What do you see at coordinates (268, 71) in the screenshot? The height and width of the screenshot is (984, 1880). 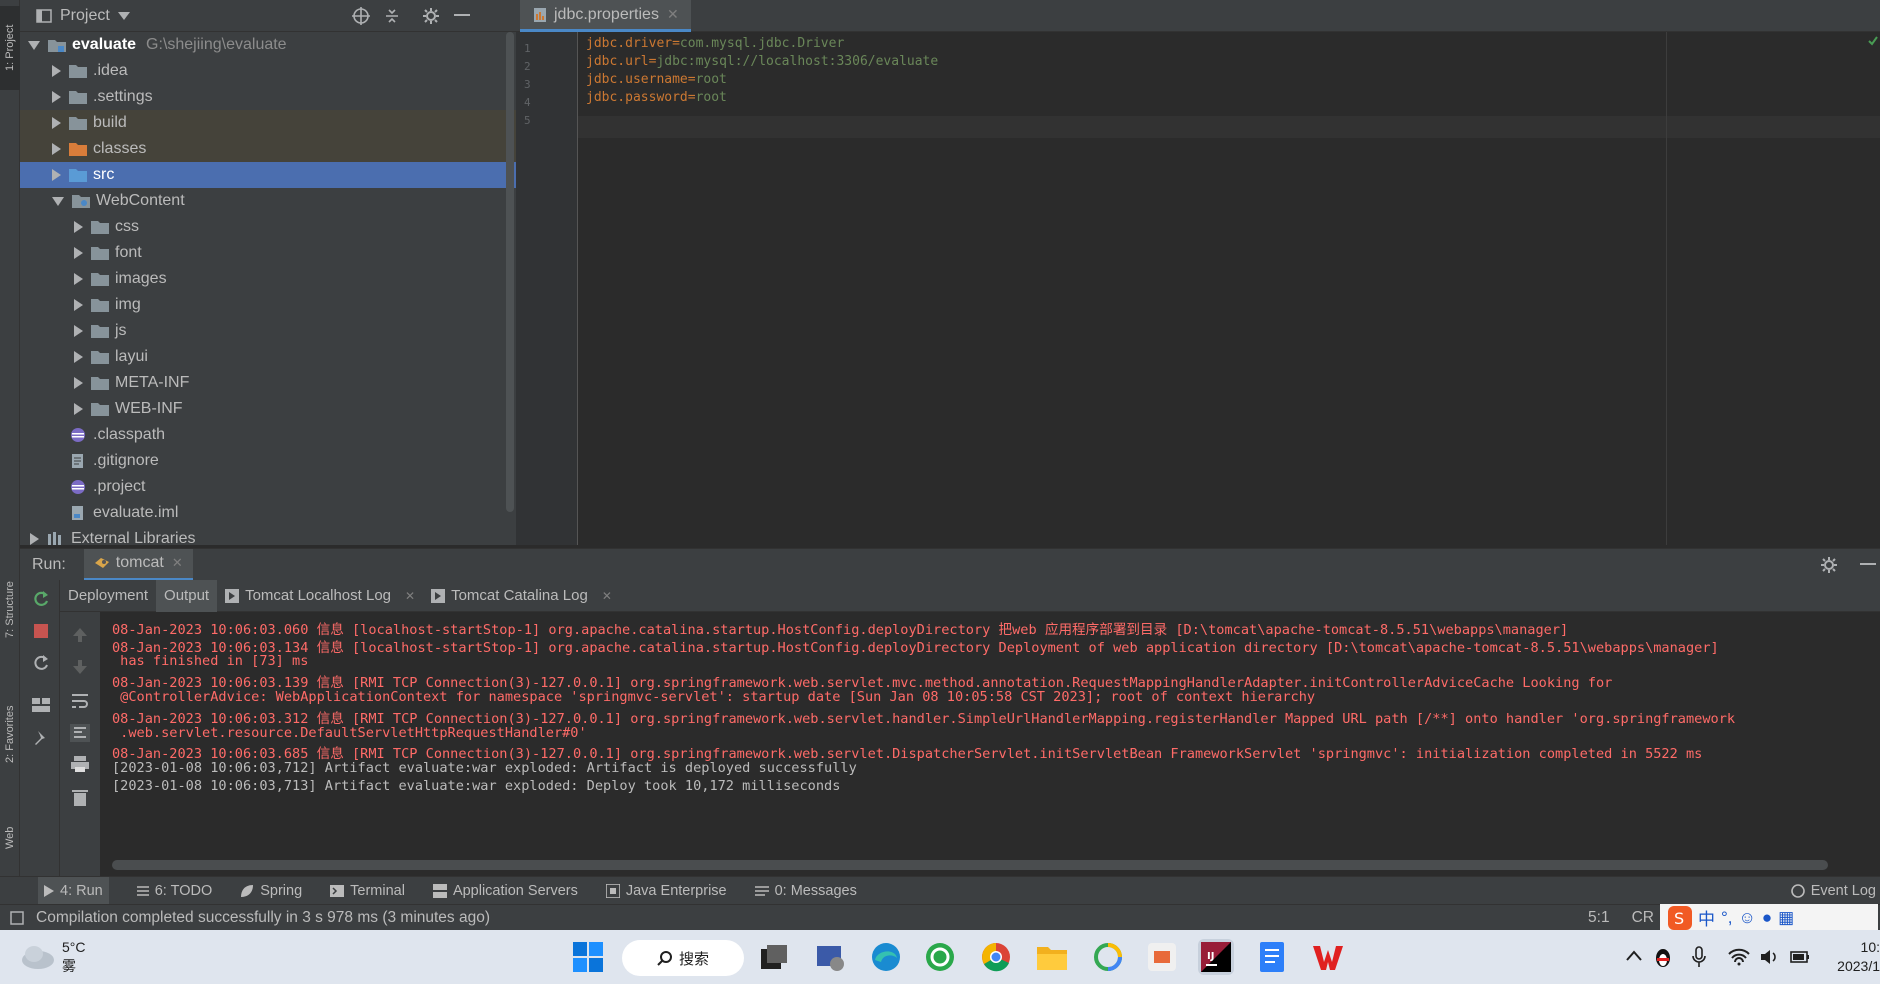 I see `tree-item-idea: .idea` at bounding box center [268, 71].